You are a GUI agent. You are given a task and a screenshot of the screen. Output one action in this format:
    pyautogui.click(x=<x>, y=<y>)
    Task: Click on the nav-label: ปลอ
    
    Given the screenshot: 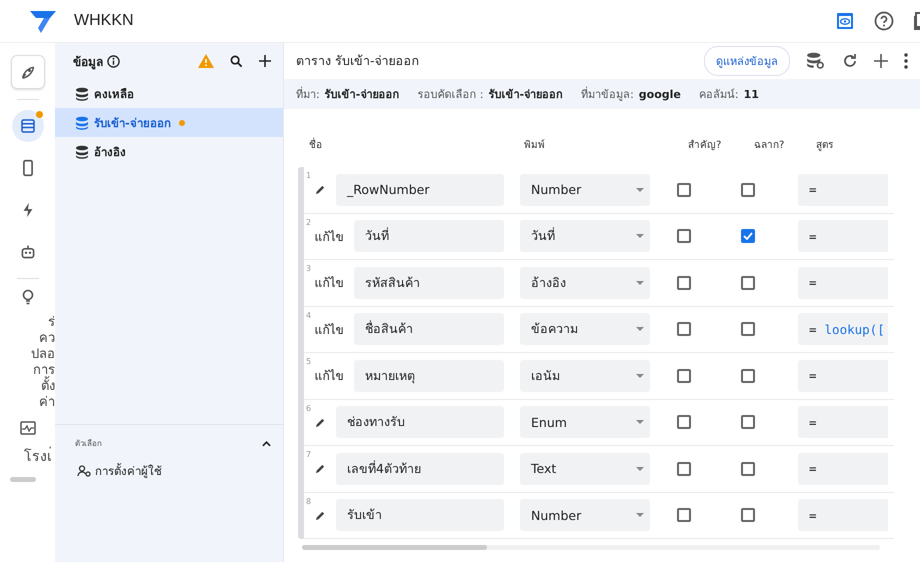 What is the action you would take?
    pyautogui.click(x=43, y=355)
    